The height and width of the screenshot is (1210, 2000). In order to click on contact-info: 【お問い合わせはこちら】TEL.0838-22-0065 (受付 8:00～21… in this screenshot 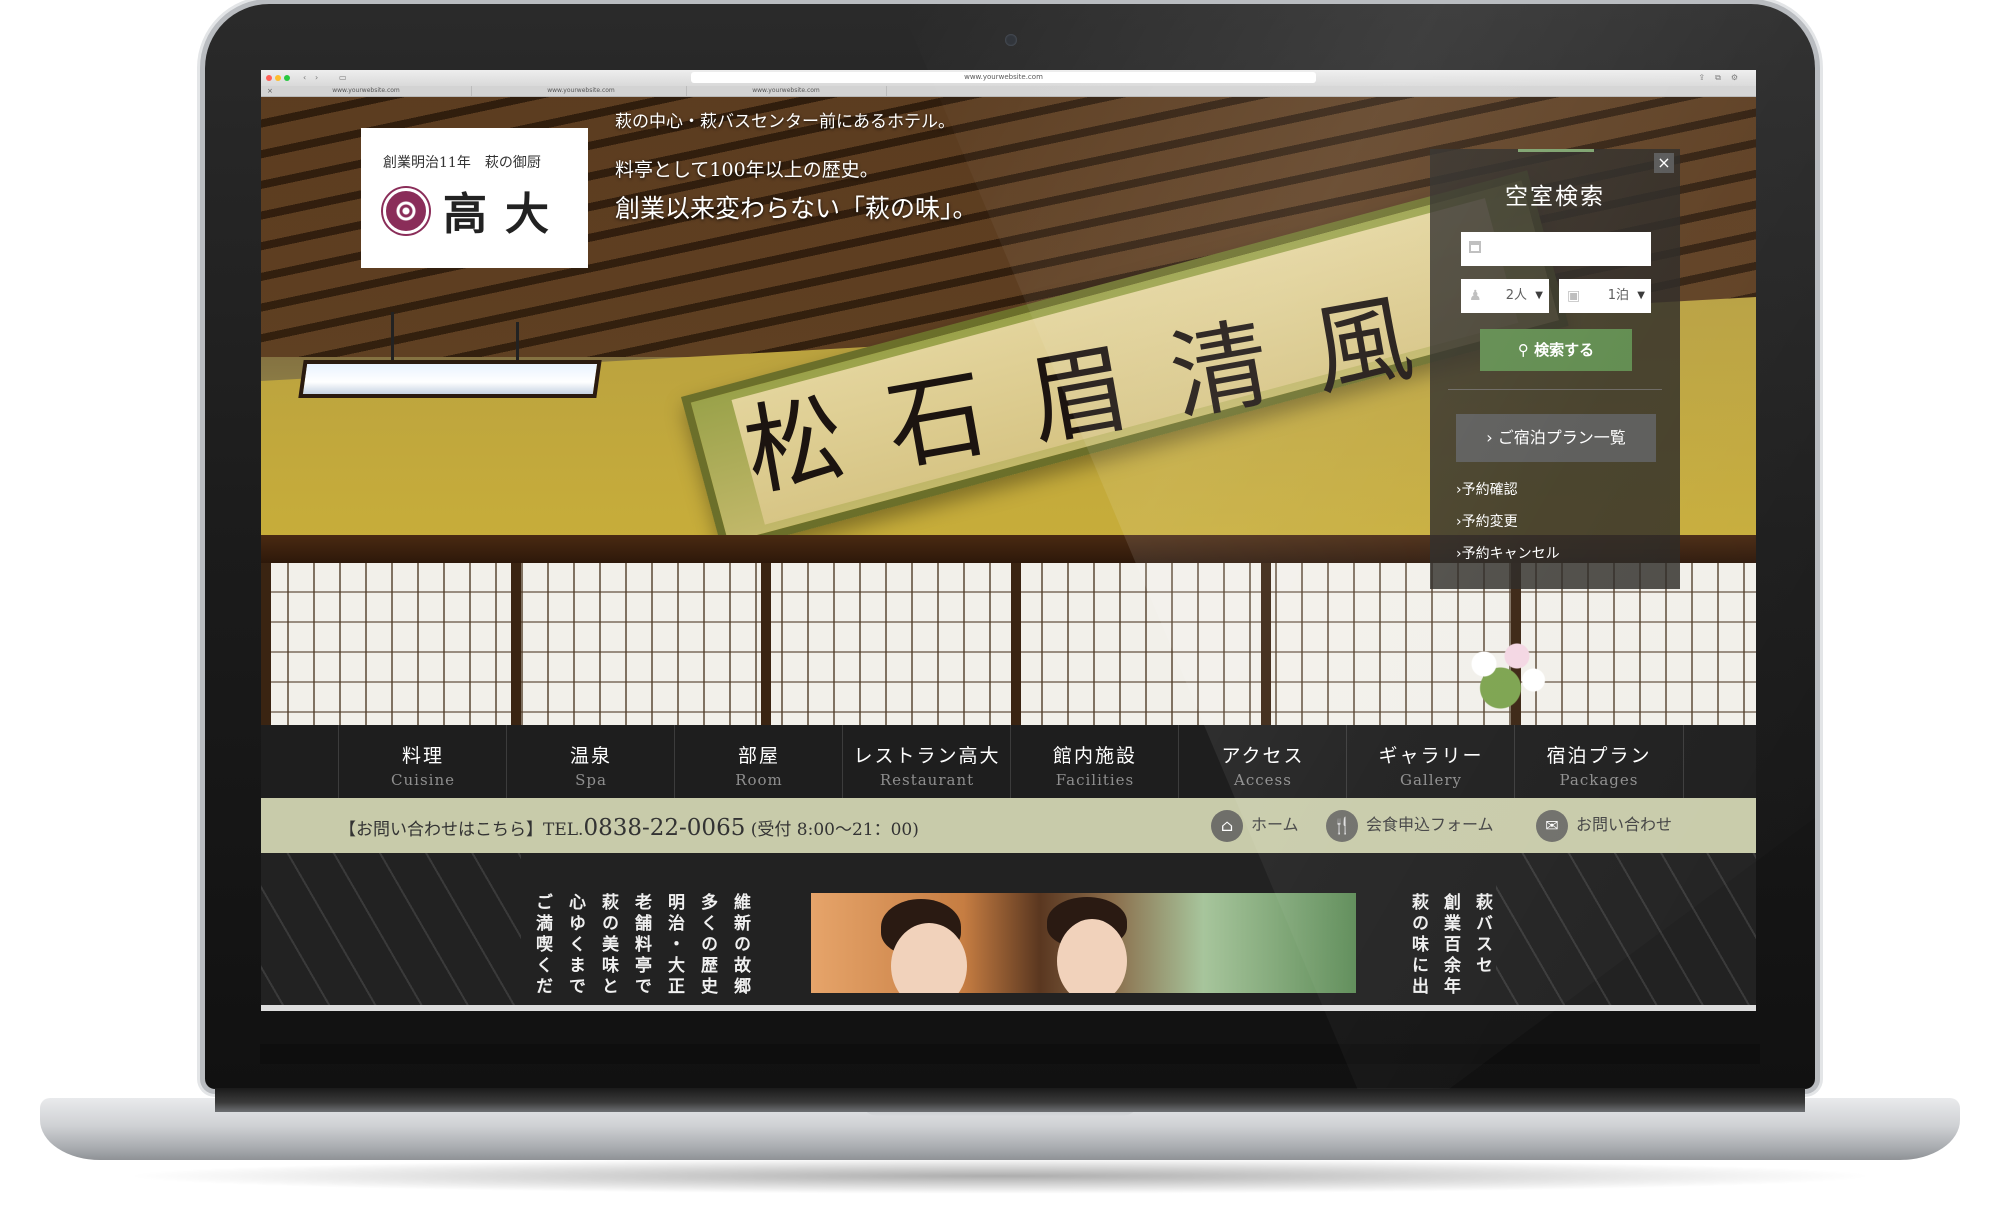, I will do `click(629, 828)`.